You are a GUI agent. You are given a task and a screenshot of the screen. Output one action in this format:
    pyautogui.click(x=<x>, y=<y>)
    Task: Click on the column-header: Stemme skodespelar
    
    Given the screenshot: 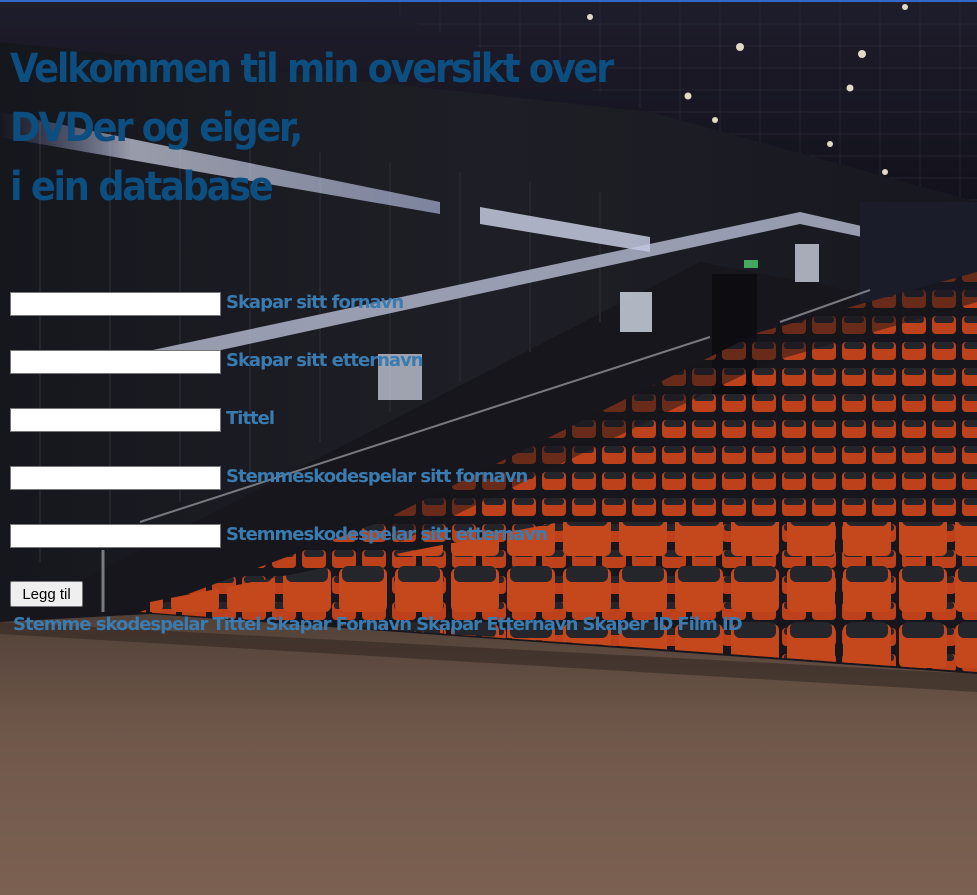 What is the action you would take?
    pyautogui.click(x=110, y=624)
    